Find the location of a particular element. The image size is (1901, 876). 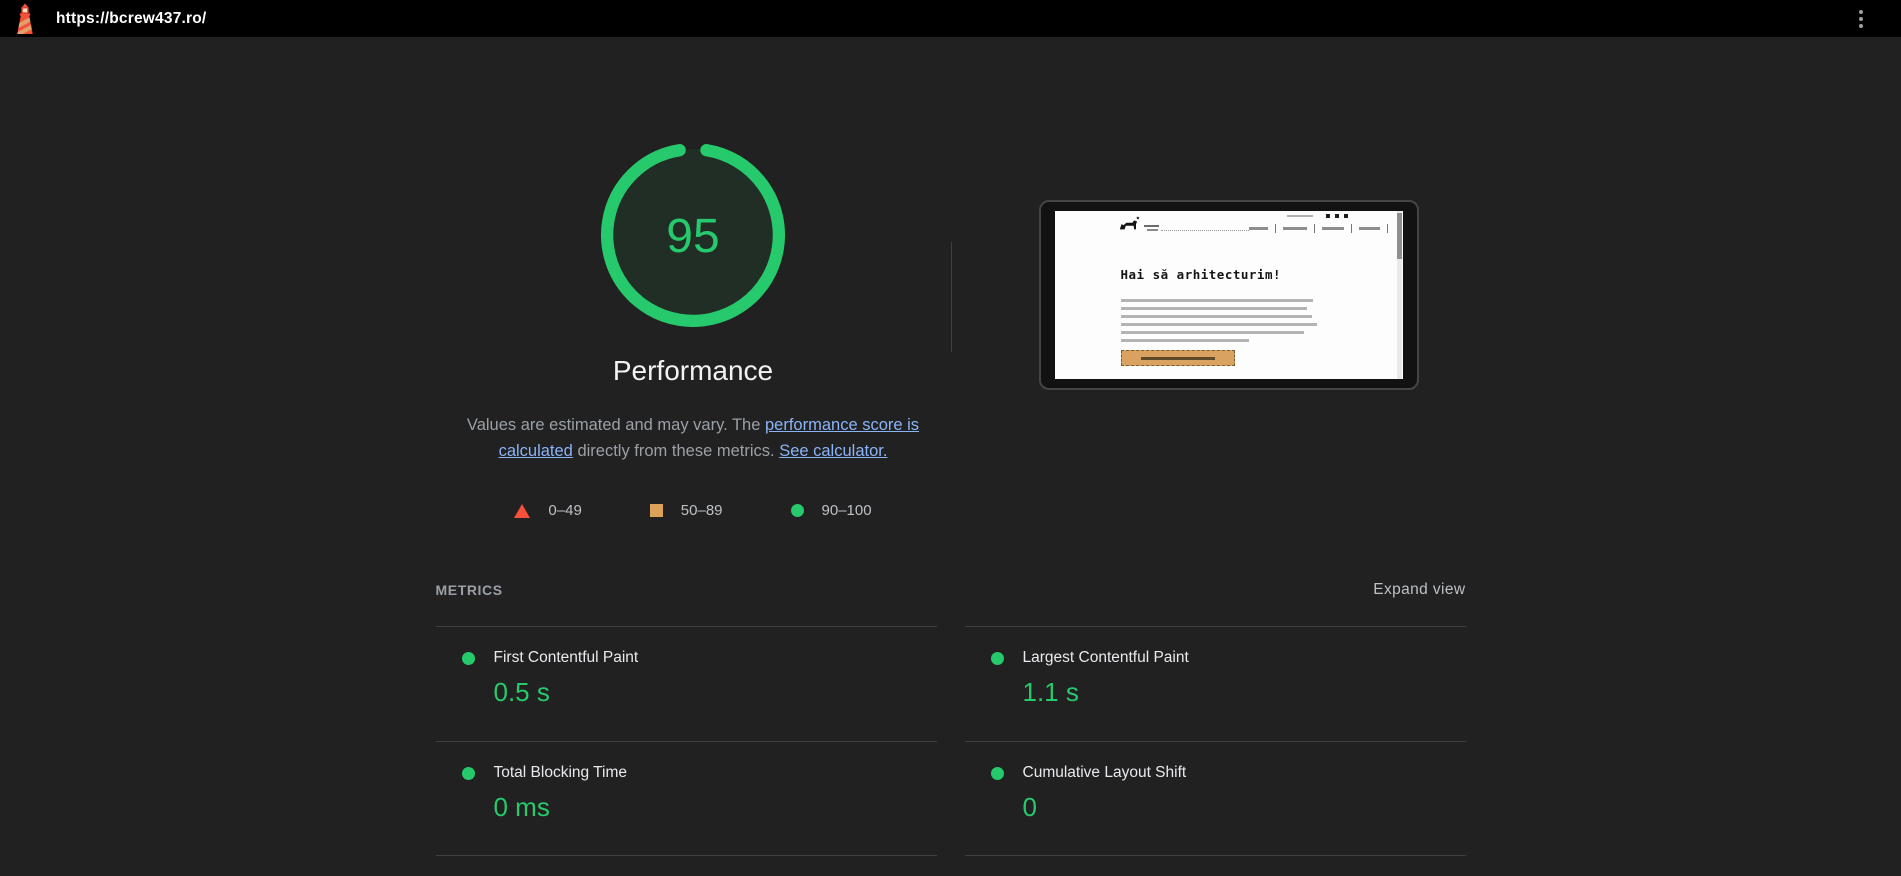

performance-score-gauge: 95 is located at coordinates (693, 235).